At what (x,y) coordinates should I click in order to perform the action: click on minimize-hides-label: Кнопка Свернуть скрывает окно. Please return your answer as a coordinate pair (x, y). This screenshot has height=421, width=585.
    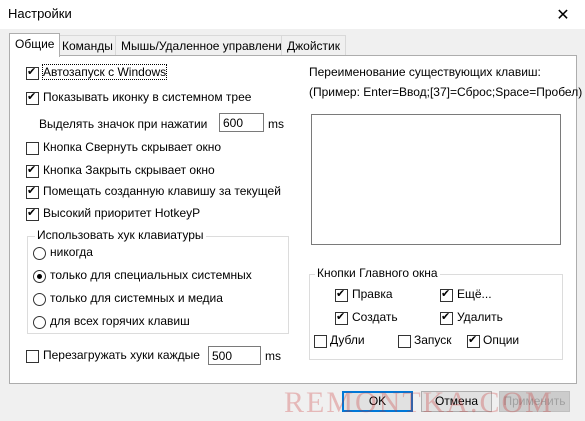
    Looking at the image, I should click on (132, 147).